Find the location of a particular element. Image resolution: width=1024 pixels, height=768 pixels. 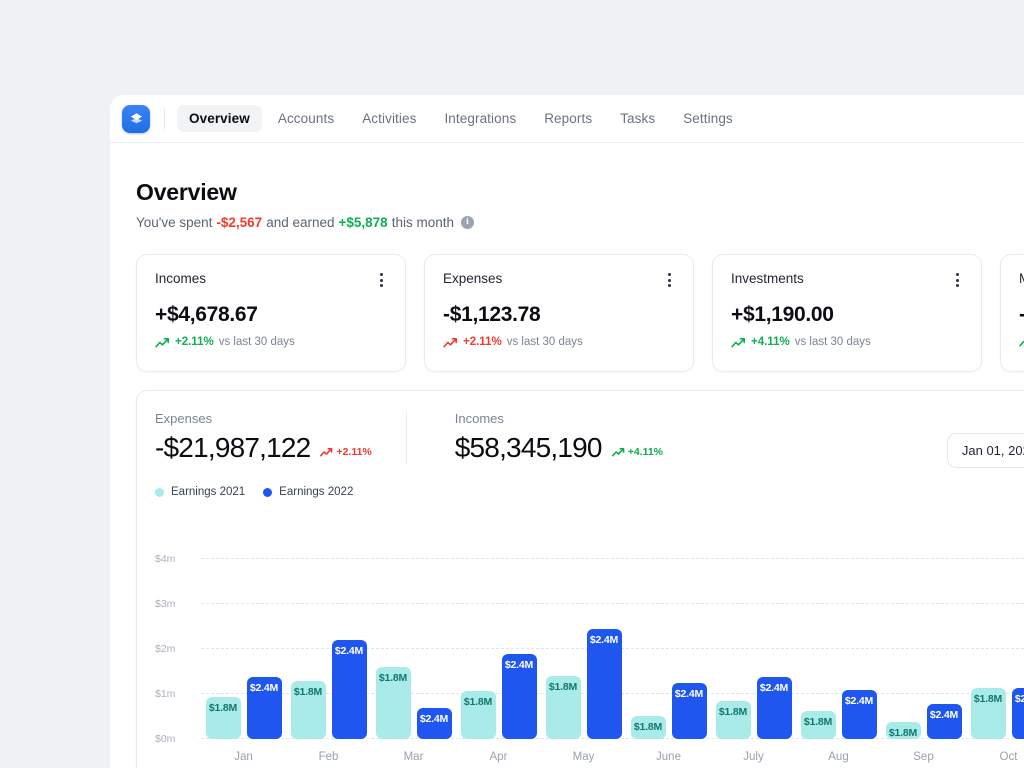

card-title: M is located at coordinates (1021, 278).